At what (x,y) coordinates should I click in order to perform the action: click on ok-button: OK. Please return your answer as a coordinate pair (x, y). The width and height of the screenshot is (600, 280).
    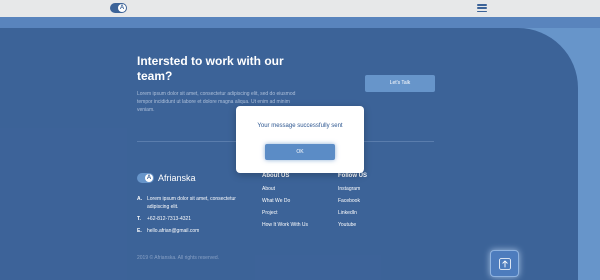
    Looking at the image, I should click on (300, 152).